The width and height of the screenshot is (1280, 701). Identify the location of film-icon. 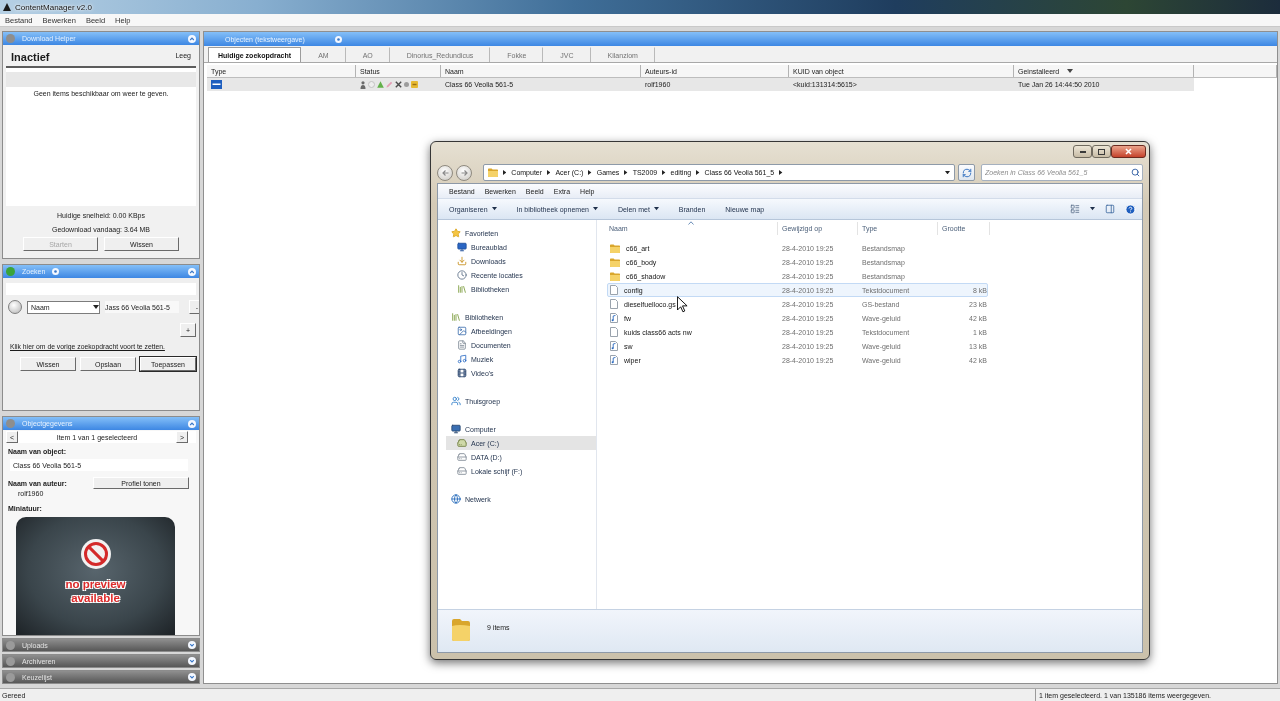
(462, 373).